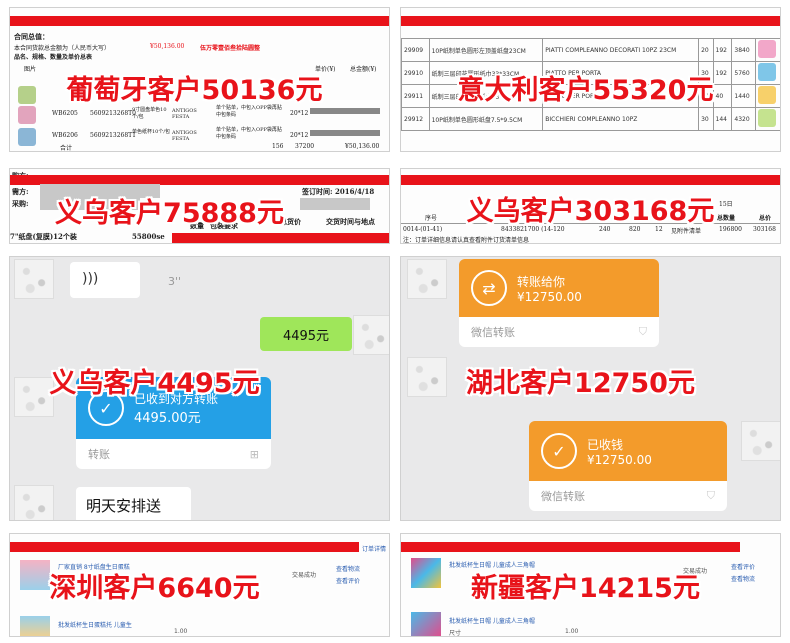 The image size is (790, 643). Describe the element at coordinates (549, 296) in the screenshot. I see `transfer-amount: ¥12750.00` at that location.